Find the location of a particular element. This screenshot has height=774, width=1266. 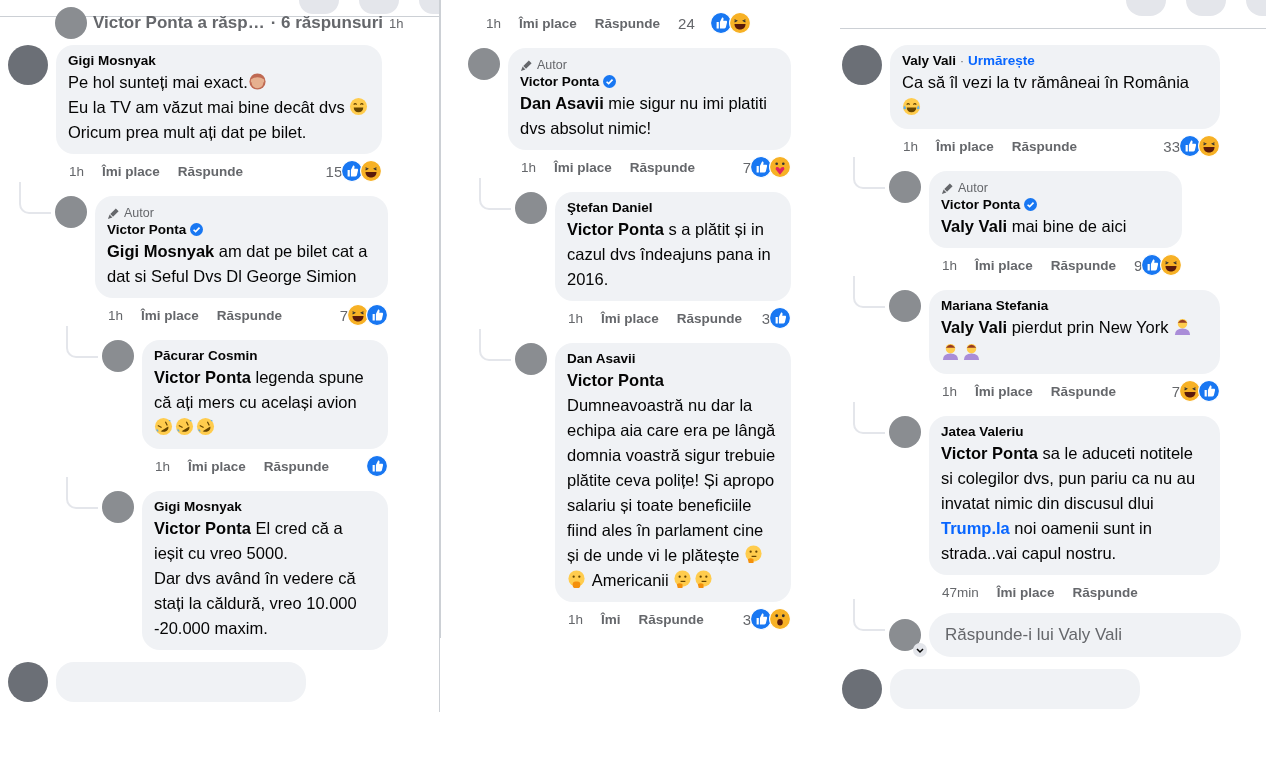

pen-icon is located at coordinates (947, 188).